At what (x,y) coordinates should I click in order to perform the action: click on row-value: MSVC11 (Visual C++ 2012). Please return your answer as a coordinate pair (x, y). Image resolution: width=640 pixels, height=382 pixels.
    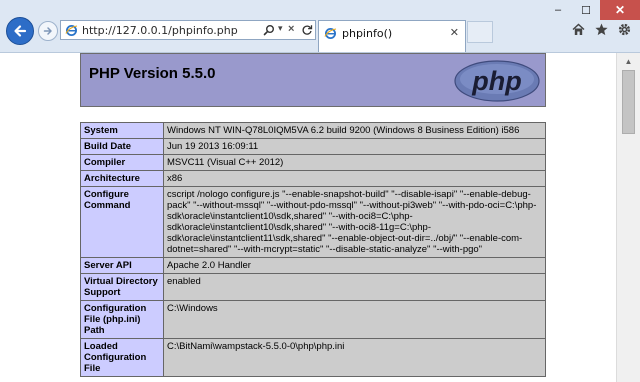
    Looking at the image, I should click on (354, 162).